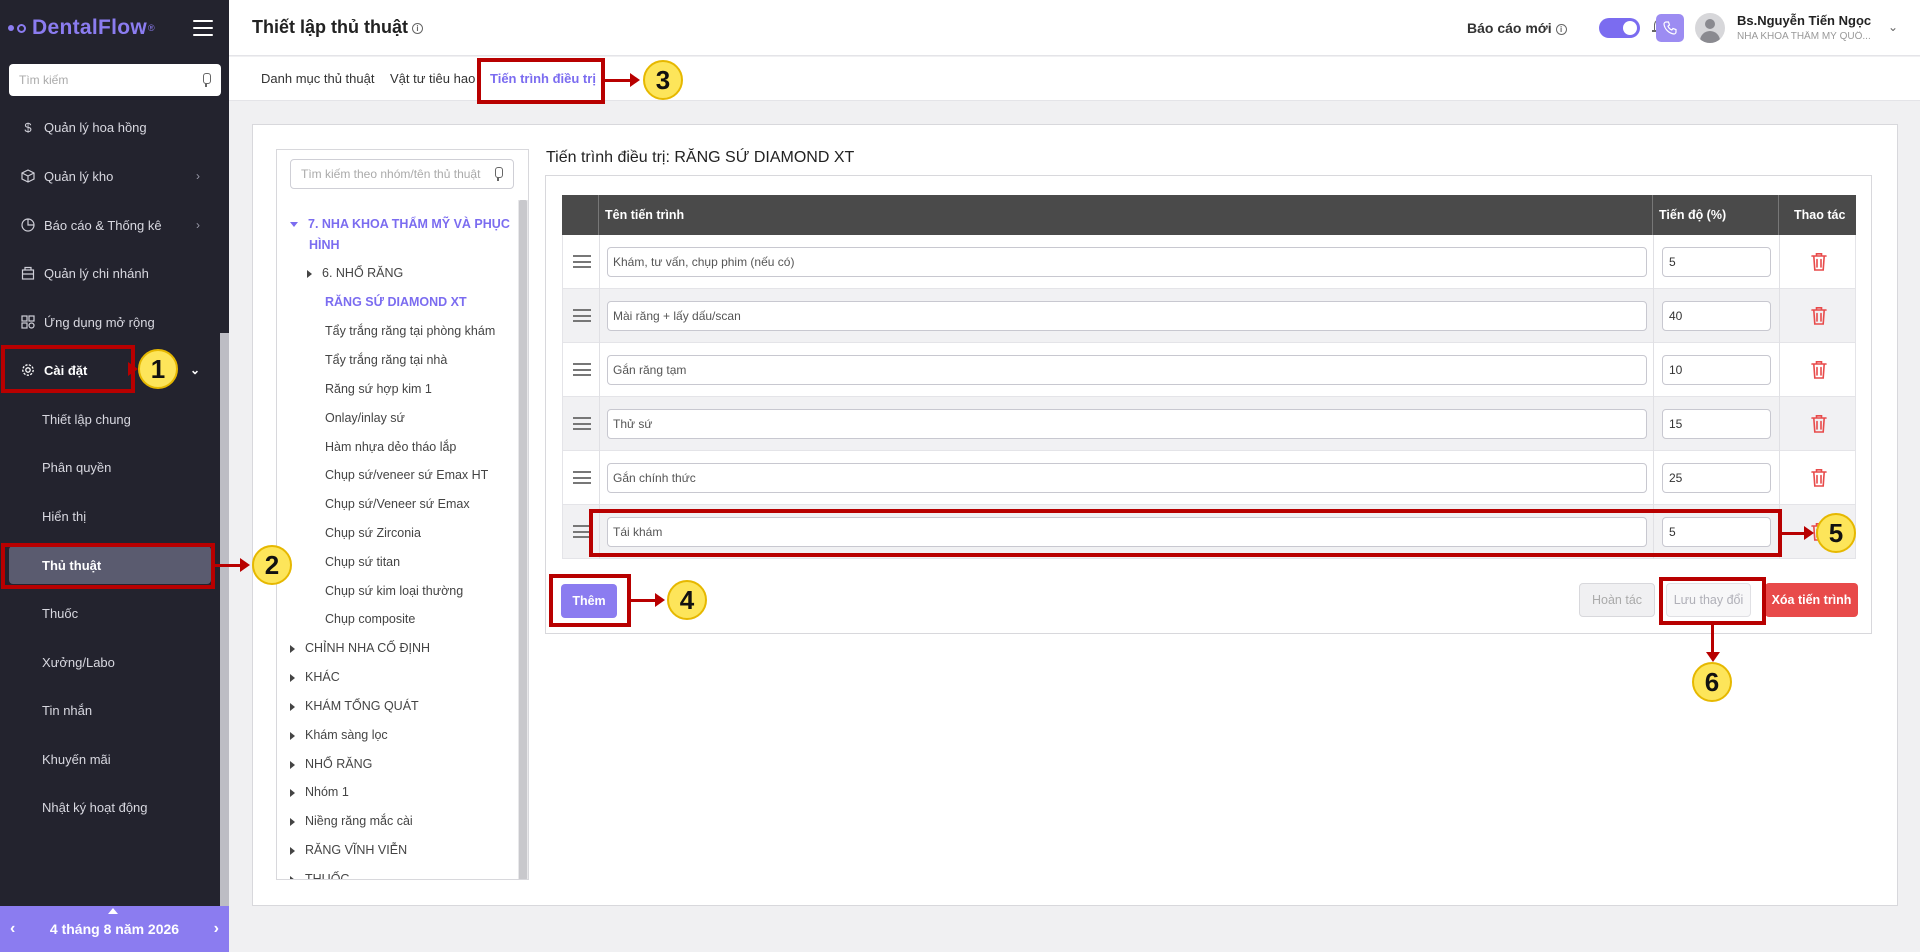 Image resolution: width=1920 pixels, height=952 pixels. What do you see at coordinates (319, 875) in the screenshot?
I see `tree-group-node: THUỐC` at bounding box center [319, 875].